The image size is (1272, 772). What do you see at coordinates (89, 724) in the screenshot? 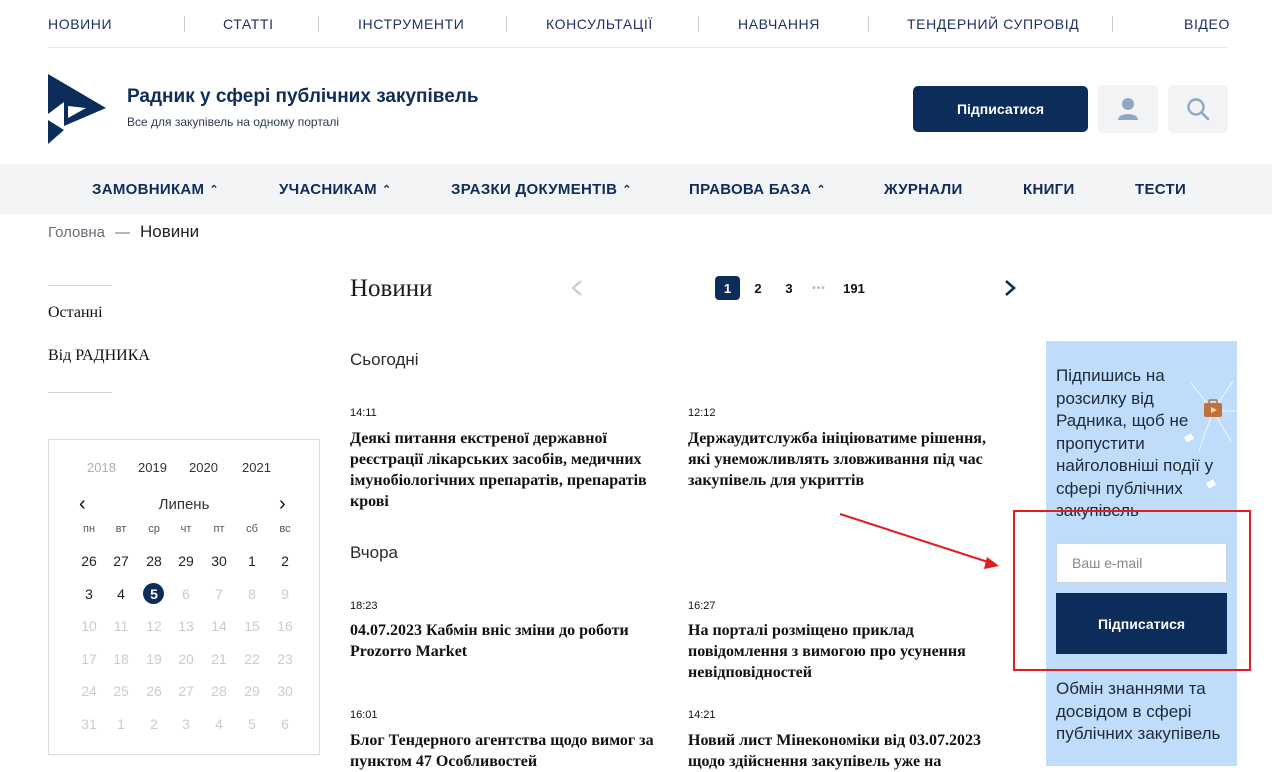
I see `calendar-day: 31` at bounding box center [89, 724].